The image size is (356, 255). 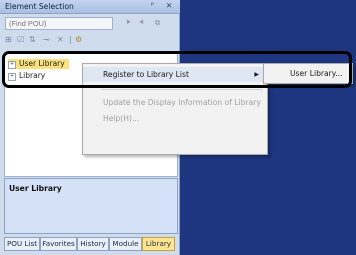 I want to click on find-pou-input, so click(x=59, y=23).